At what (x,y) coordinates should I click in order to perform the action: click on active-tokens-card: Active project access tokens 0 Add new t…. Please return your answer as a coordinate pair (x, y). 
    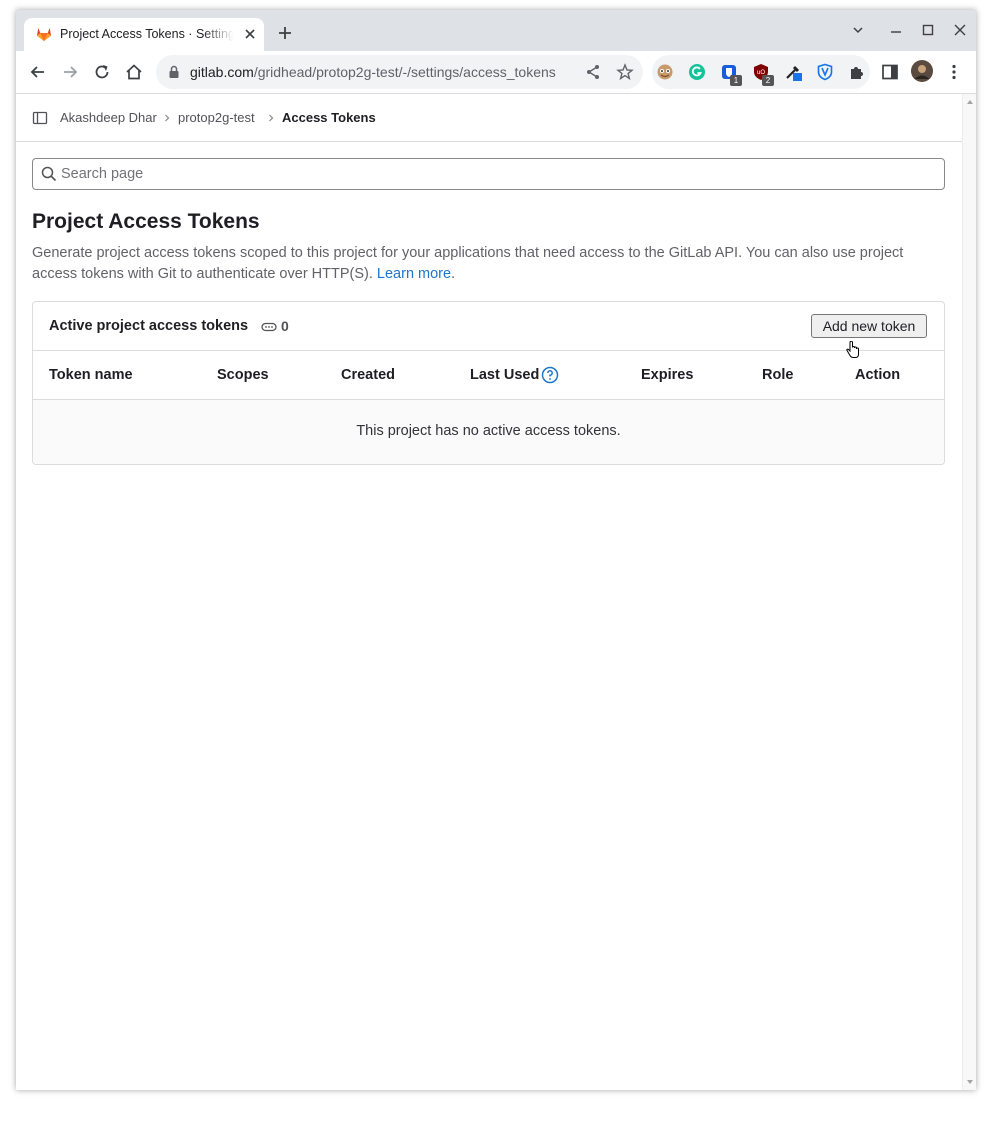
    Looking at the image, I should click on (488, 383).